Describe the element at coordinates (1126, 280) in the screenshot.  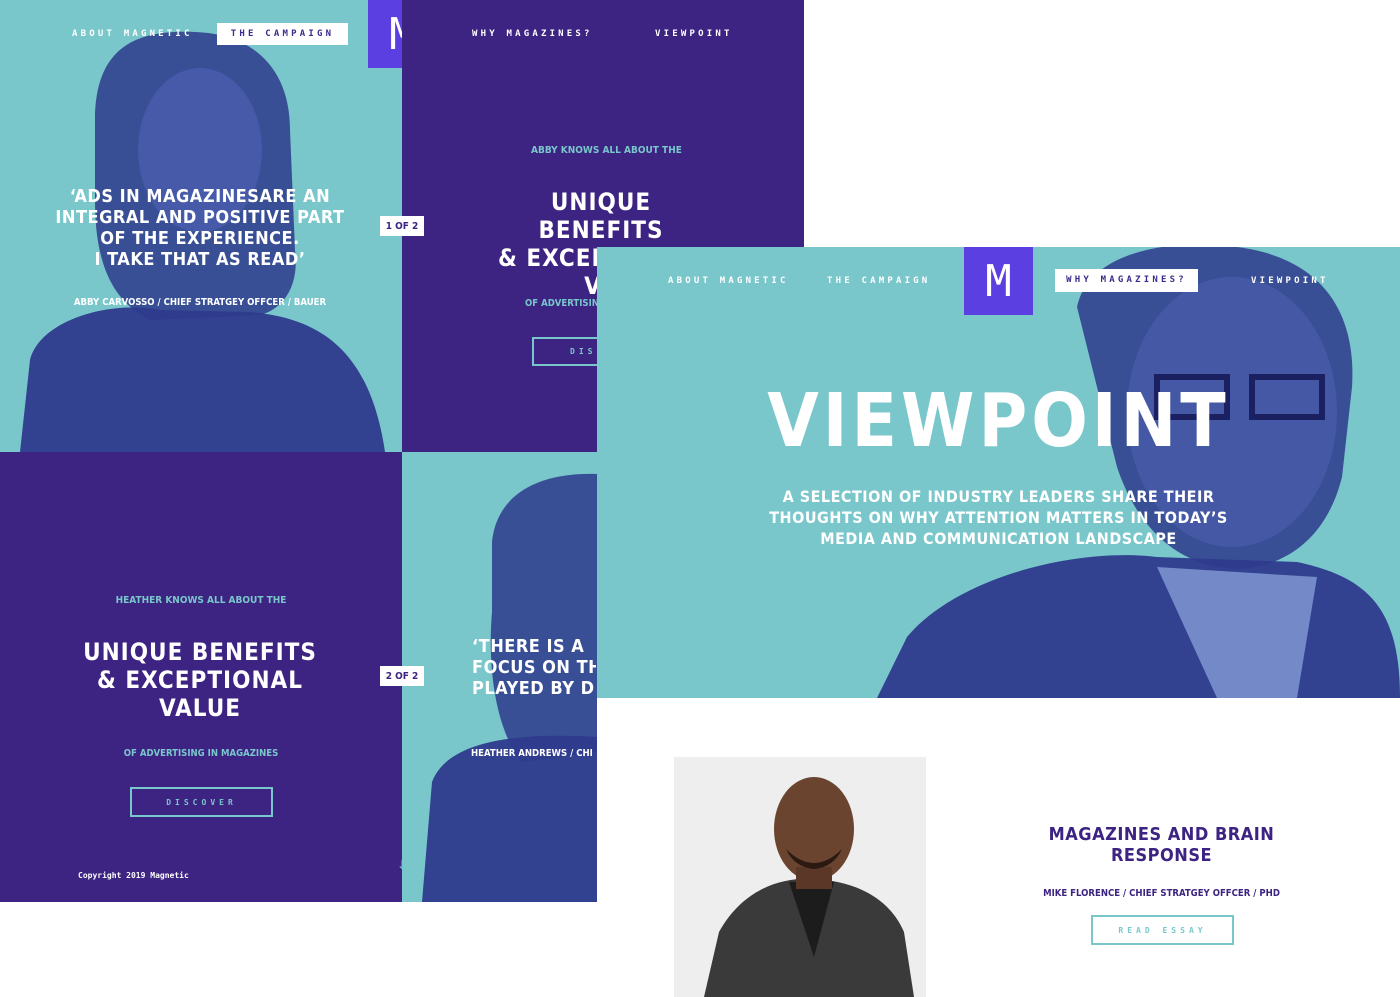
I see `nav-why-right-active: WHY MAGAZINES?` at that location.